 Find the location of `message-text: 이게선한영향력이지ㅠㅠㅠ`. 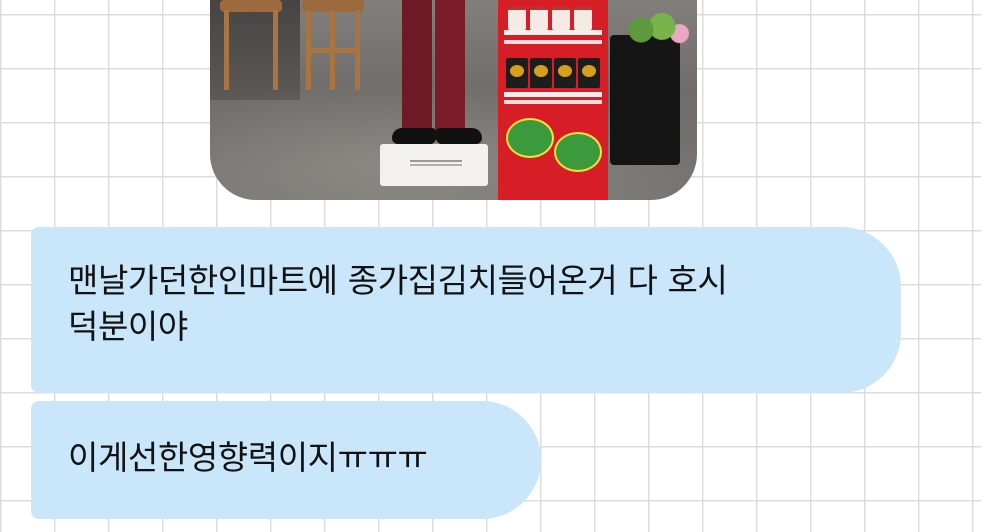

message-text: 이게선한영향력이지ㅠㅠㅠ is located at coordinates (248, 457).